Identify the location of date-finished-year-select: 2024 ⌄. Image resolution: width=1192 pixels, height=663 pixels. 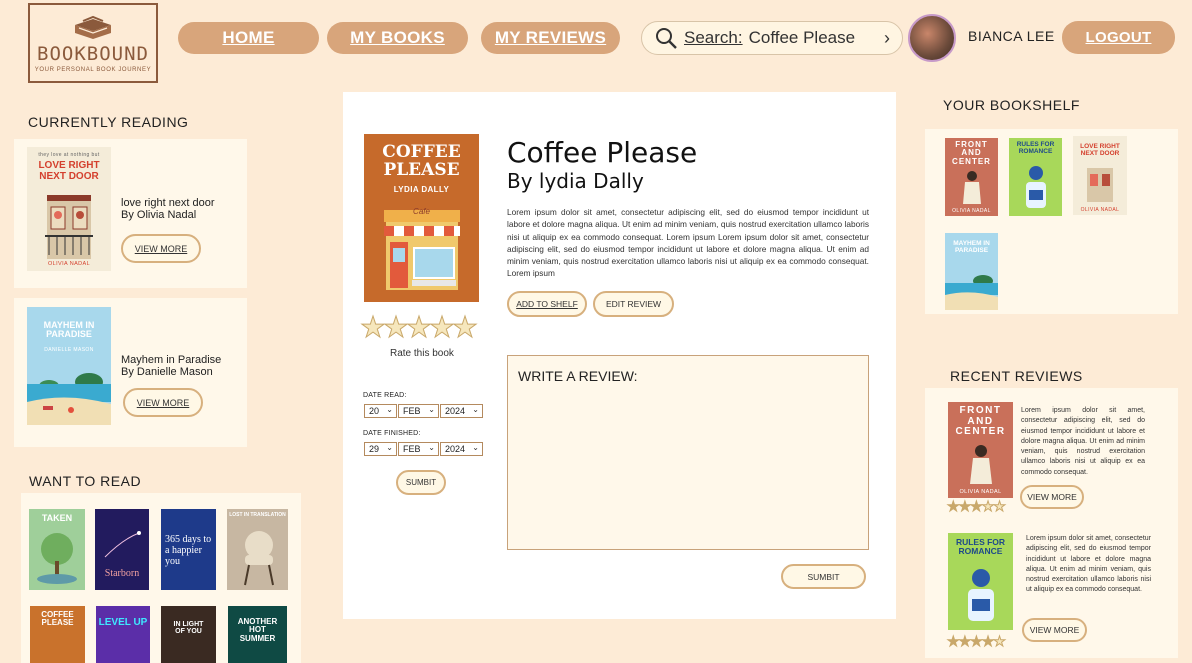
(461, 449).